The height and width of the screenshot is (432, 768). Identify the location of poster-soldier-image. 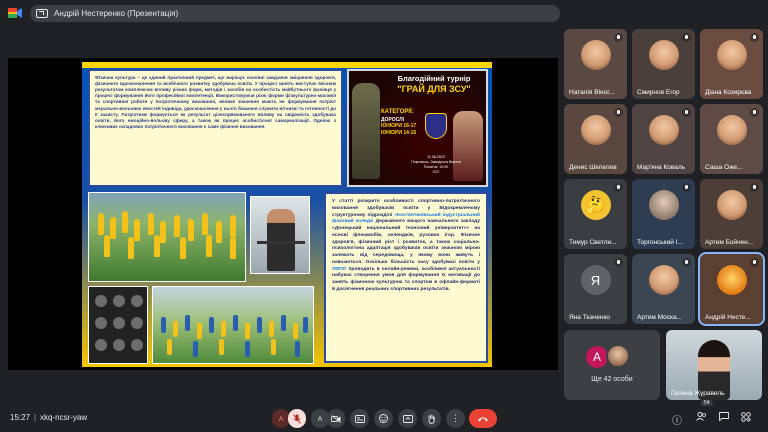
(366, 131).